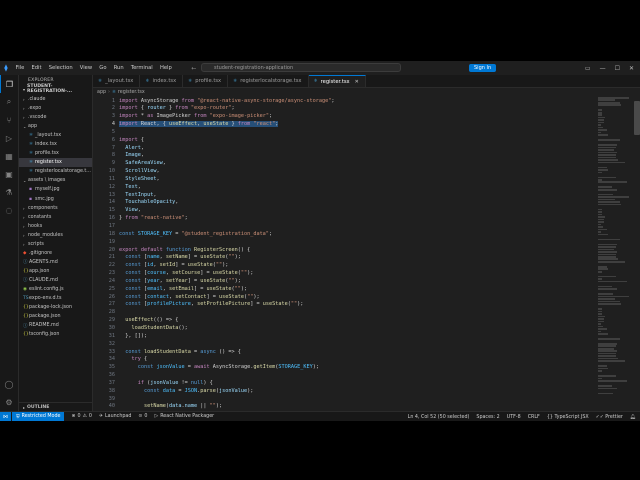 The height and width of the screenshot is (480, 640). I want to click on files-icon: ❐, so click(9, 84).